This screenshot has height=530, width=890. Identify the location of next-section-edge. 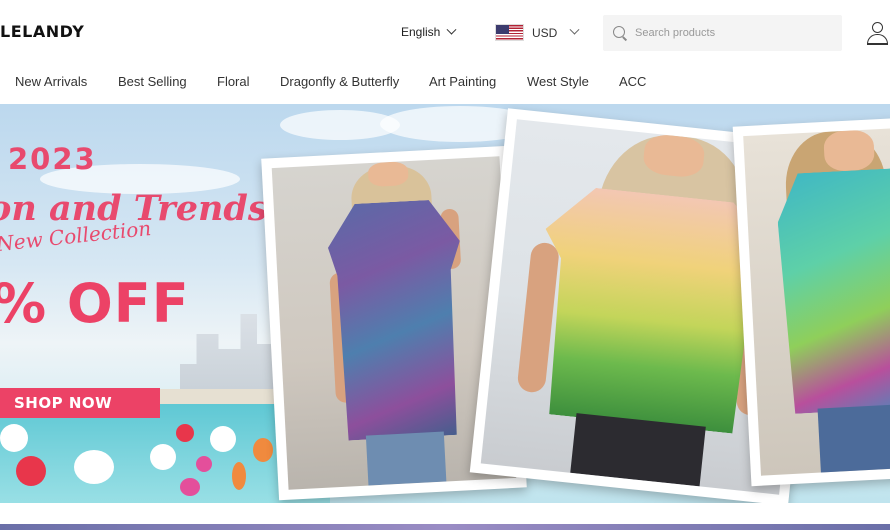
(445, 527).